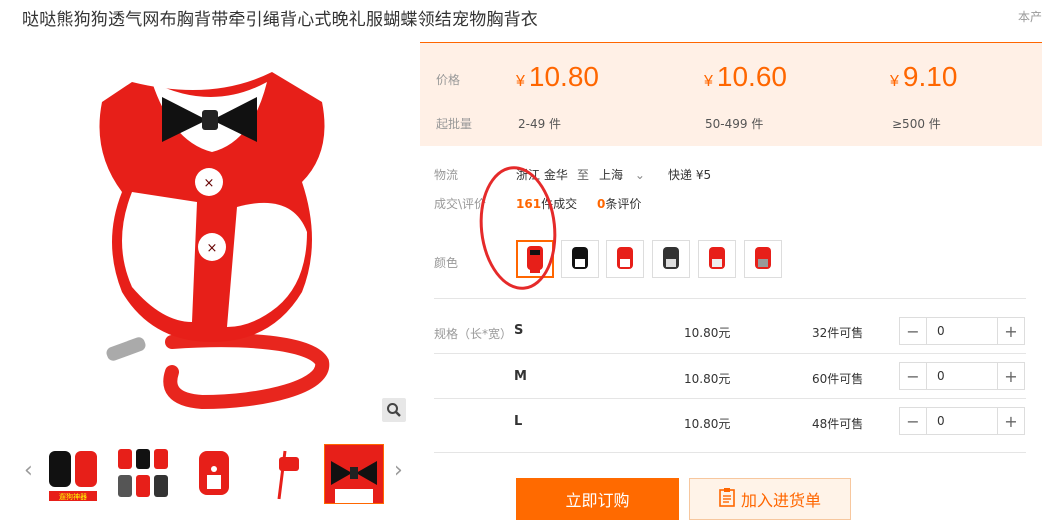 Image resolution: width=1042 pixels, height=522 pixels. I want to click on add-to-cart-button: 加入进货单, so click(770, 499).